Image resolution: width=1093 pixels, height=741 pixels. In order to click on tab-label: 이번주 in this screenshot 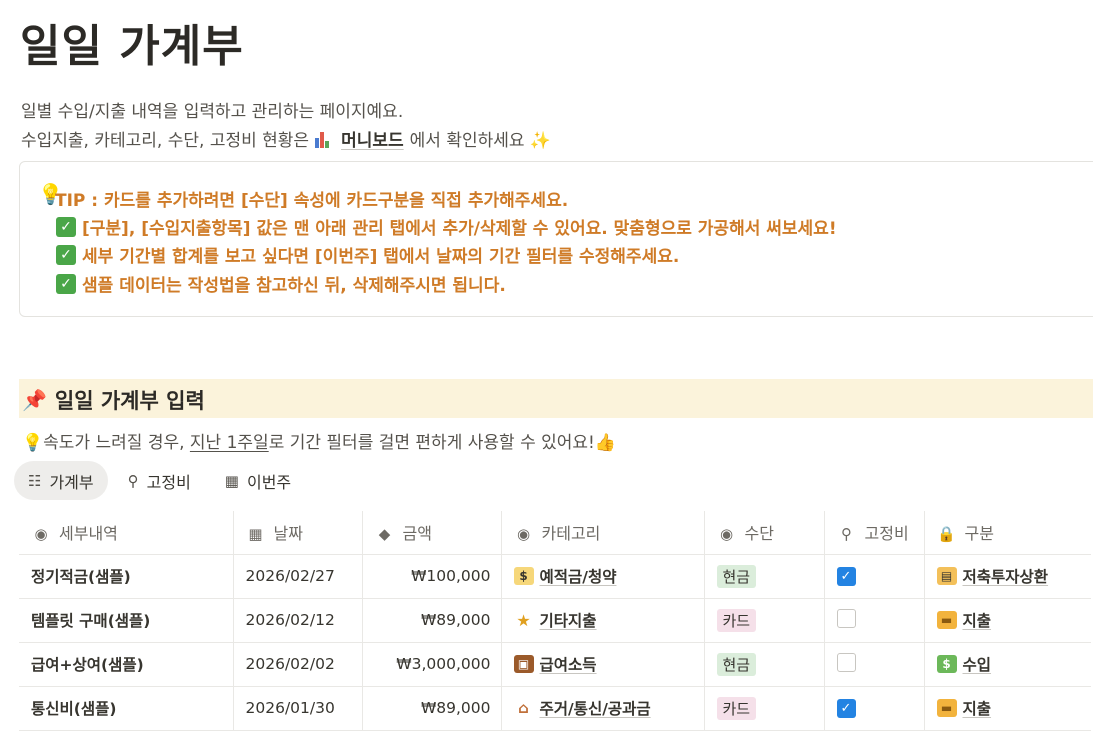, I will do `click(269, 482)`.